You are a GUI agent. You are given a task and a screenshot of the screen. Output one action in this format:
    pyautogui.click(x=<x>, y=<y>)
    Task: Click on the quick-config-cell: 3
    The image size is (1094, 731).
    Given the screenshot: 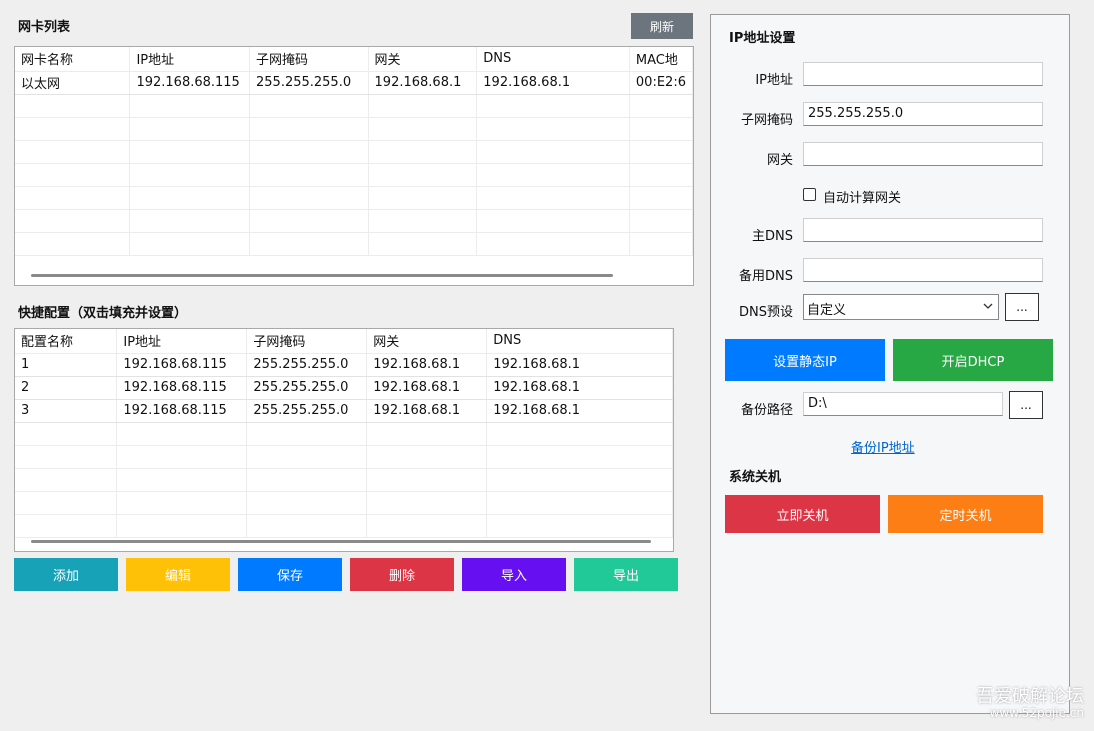 What is the action you would take?
    pyautogui.click(x=66, y=411)
    